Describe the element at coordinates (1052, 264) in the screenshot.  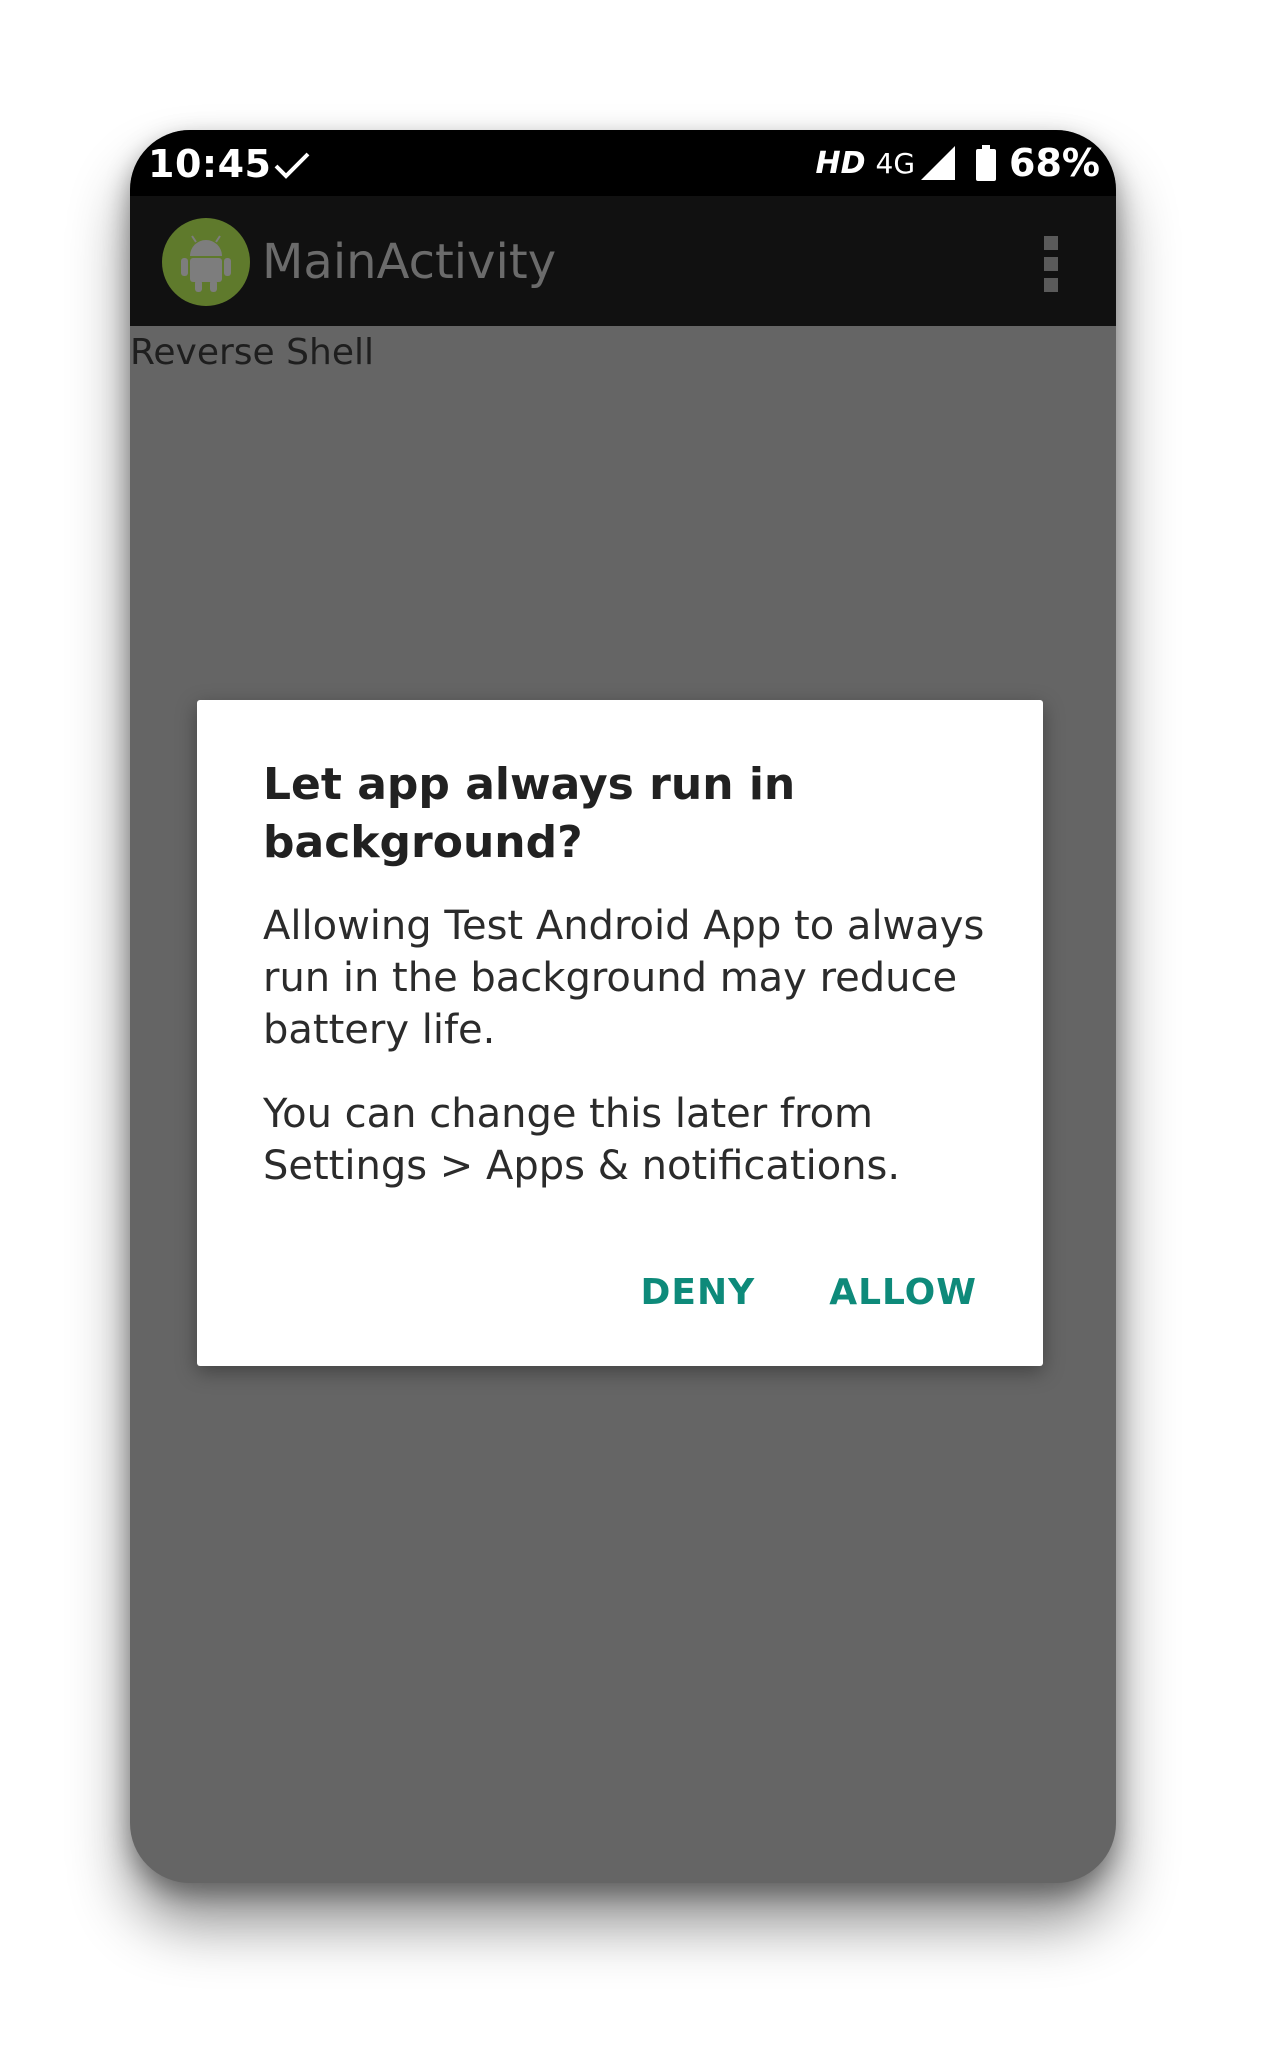
I see `overflow-menu-icon` at that location.